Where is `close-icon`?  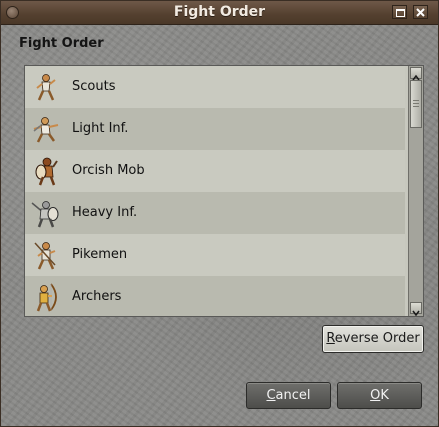 close-icon is located at coordinates (420, 12).